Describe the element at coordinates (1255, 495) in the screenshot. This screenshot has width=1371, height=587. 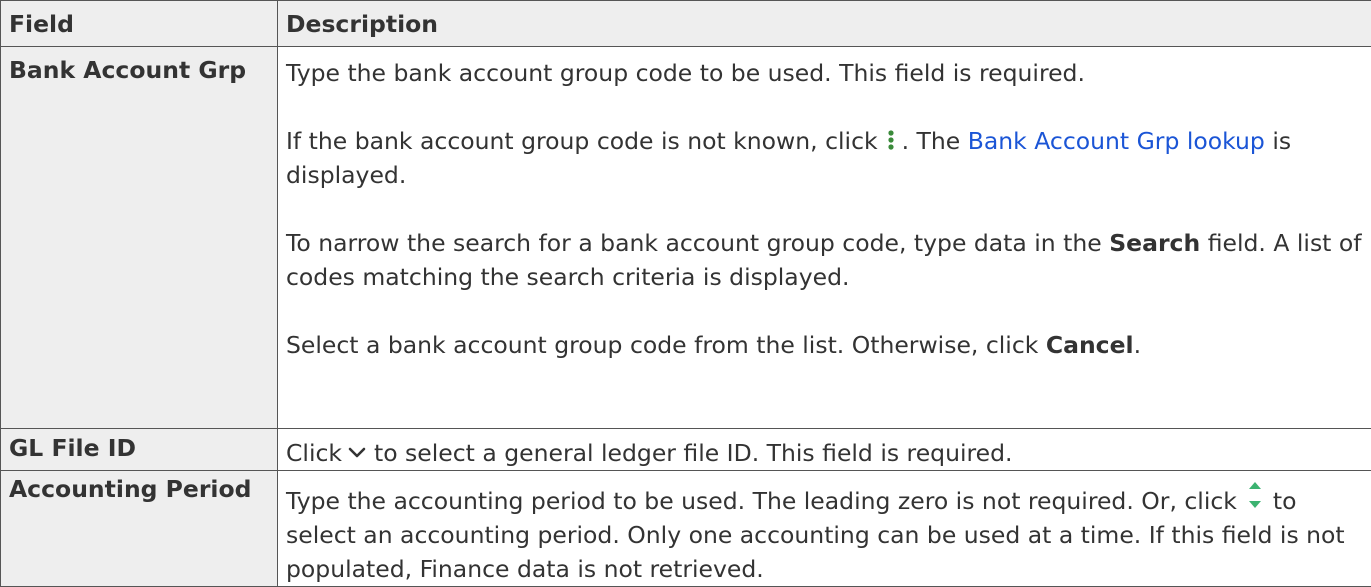
I see `up-down-arrows-icon` at that location.